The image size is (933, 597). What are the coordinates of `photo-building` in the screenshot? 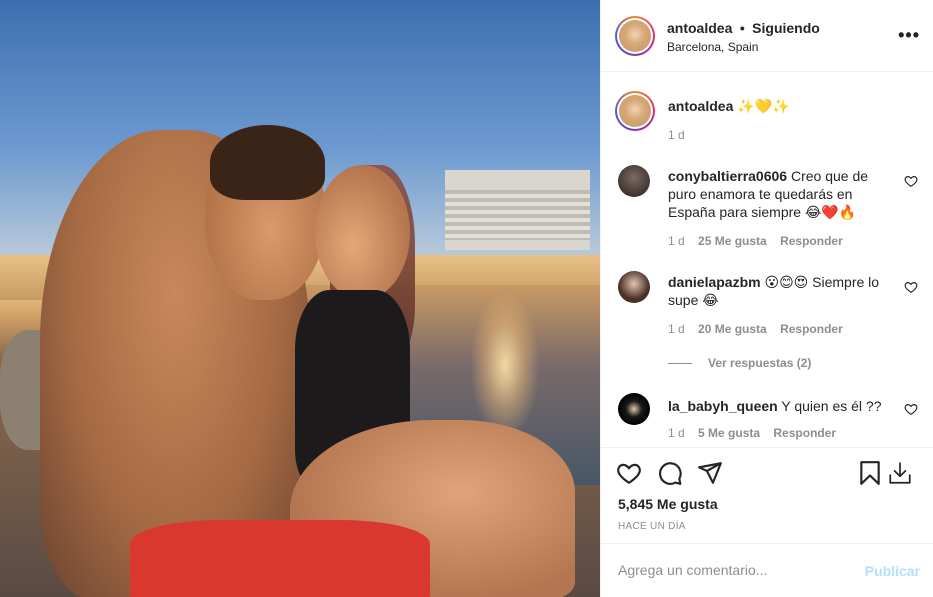 It's located at (517, 210).